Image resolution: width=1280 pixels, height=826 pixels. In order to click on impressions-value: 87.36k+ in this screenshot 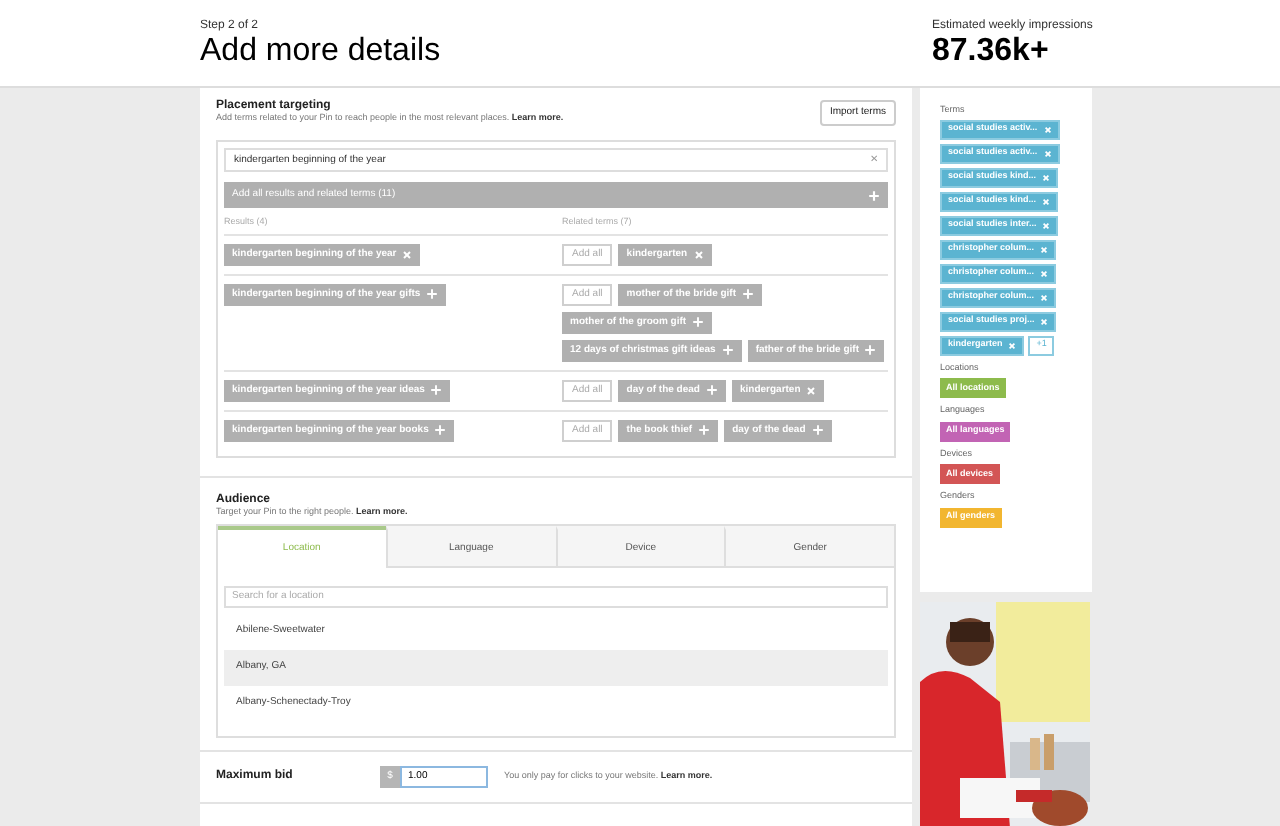, I will do `click(991, 52)`.